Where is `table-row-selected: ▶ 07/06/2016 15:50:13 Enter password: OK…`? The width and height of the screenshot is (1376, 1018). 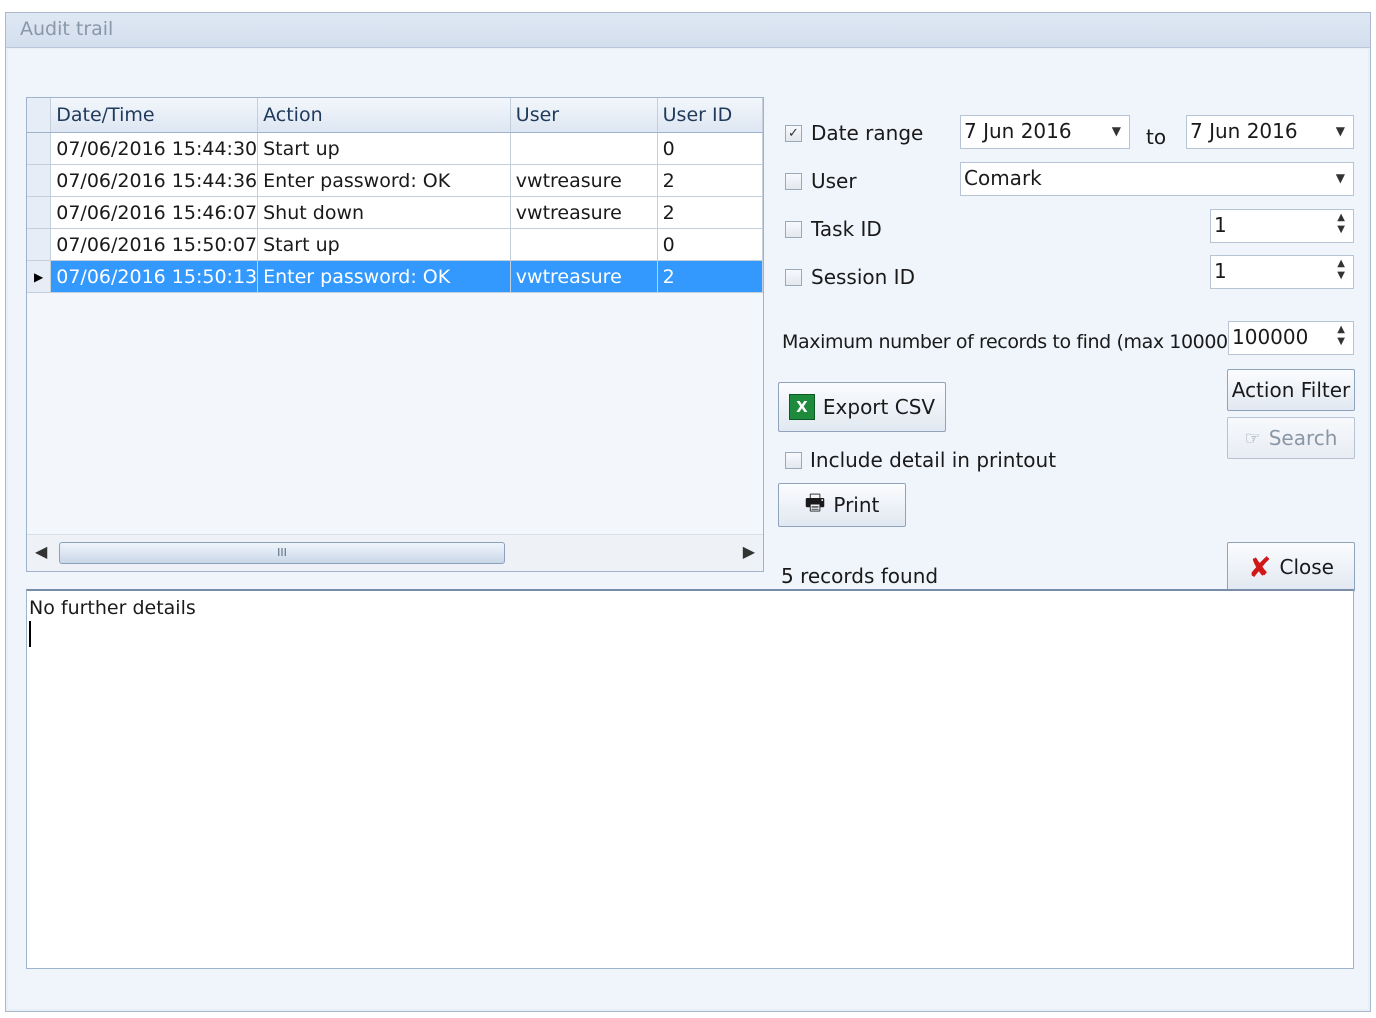
table-row-selected: ▶ 07/06/2016 15:50:13 Enter password: OK… is located at coordinates (395, 276).